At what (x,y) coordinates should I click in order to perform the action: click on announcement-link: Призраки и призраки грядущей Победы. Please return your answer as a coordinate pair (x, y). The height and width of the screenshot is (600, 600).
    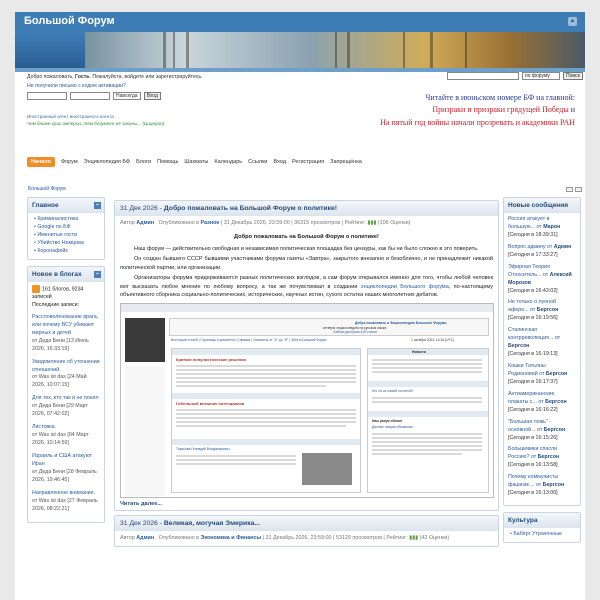
    Looking at the image, I should click on (500, 109).